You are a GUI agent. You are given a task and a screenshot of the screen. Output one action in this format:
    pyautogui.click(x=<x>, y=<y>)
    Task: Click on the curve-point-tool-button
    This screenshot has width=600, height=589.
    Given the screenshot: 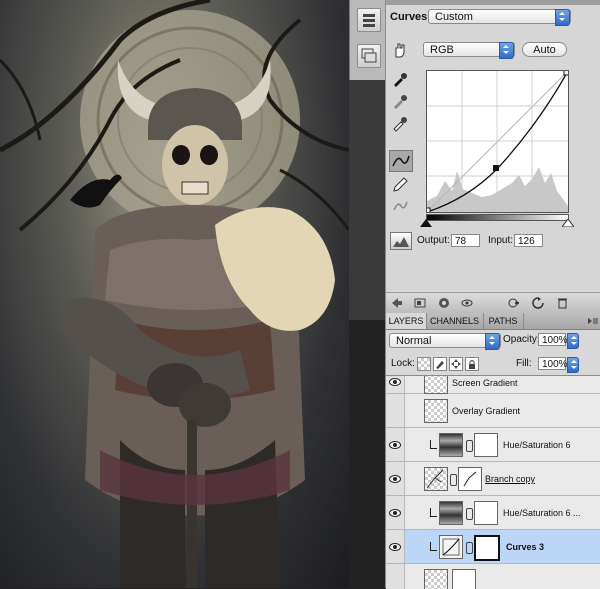 What is the action you would take?
    pyautogui.click(x=401, y=161)
    